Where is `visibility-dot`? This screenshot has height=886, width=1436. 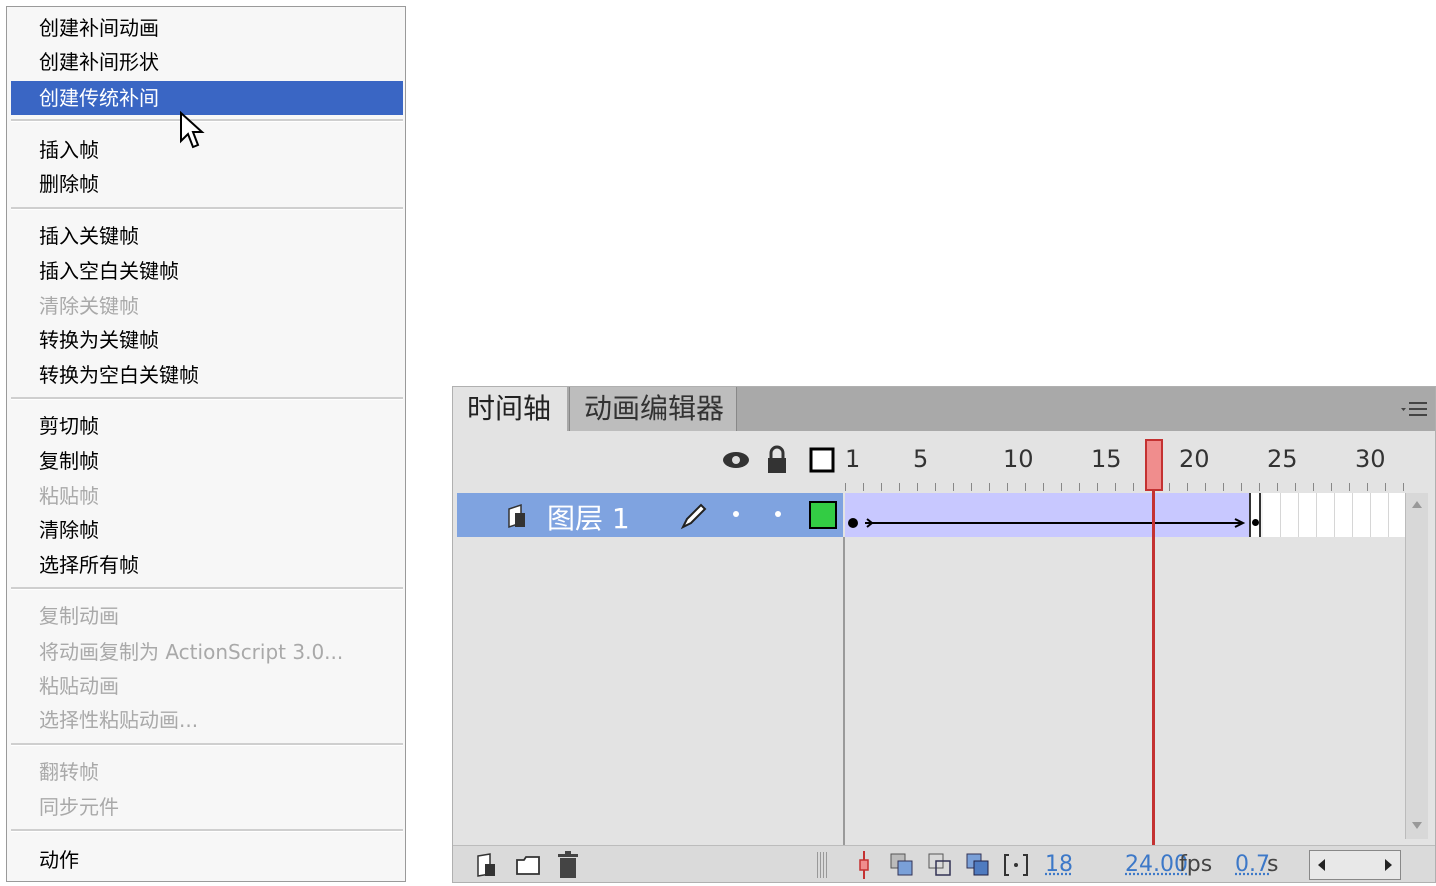 visibility-dot is located at coordinates (736, 514).